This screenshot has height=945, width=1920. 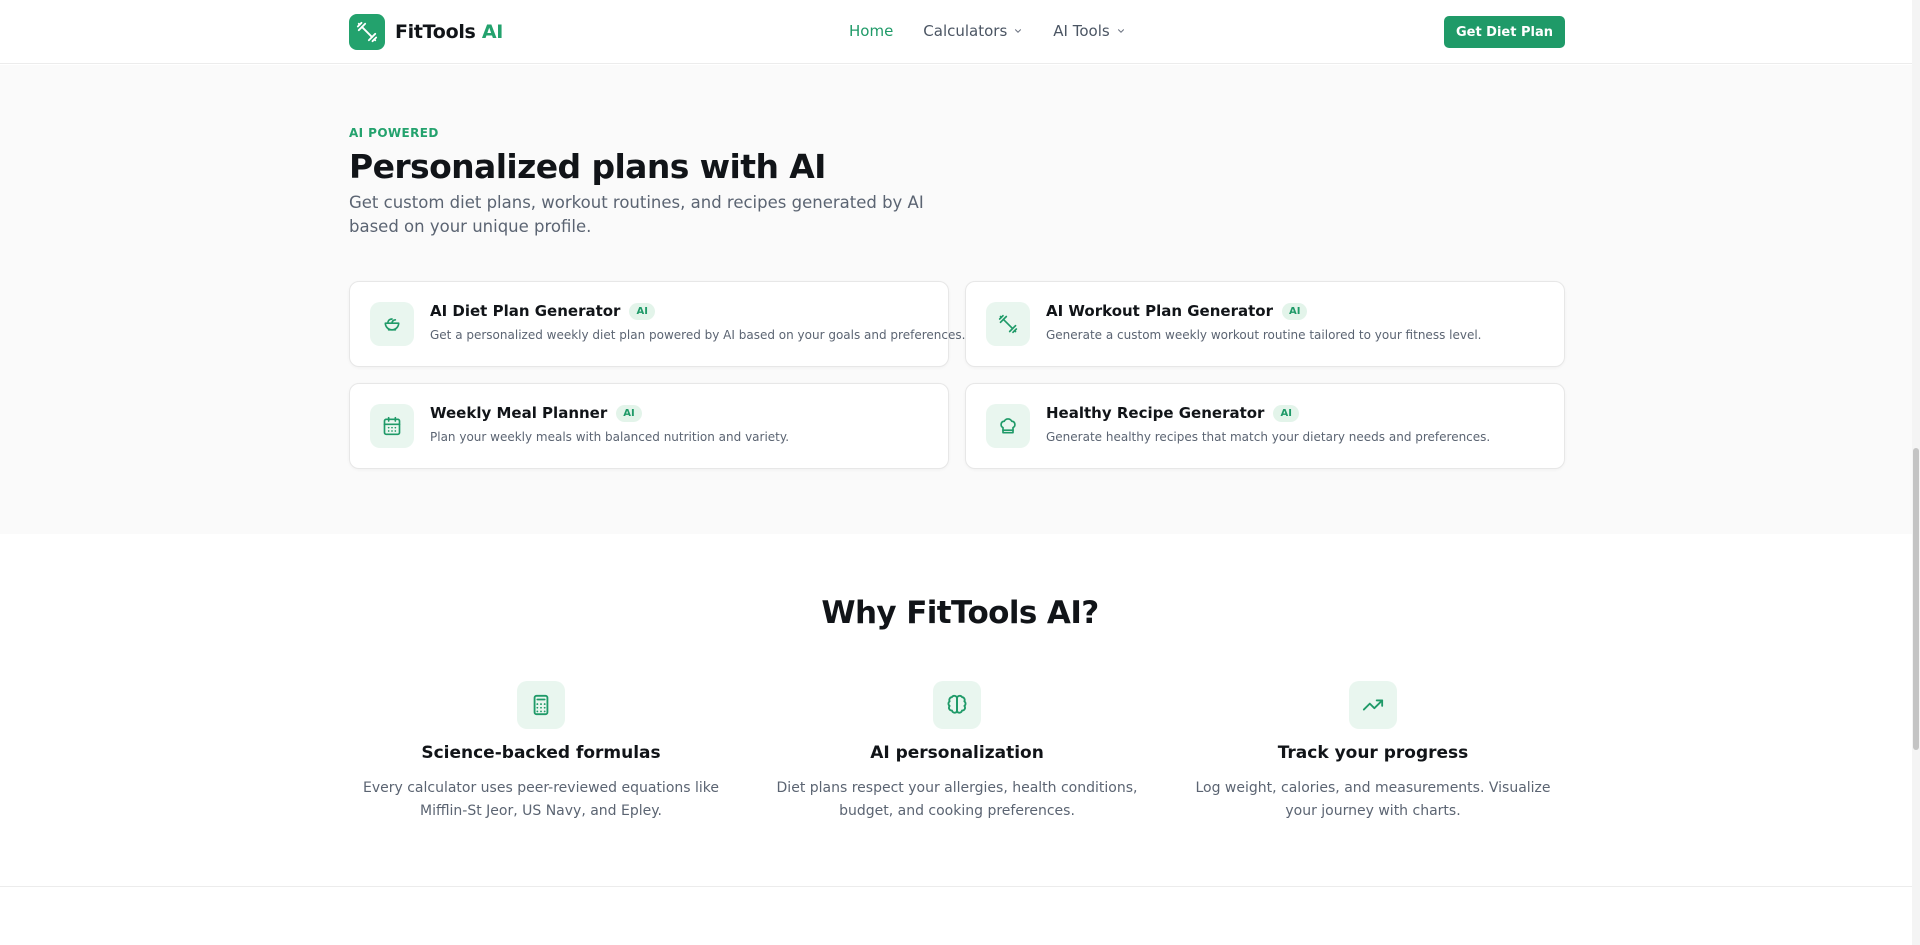 What do you see at coordinates (1373, 705) in the screenshot?
I see `trending-up-icon` at bounding box center [1373, 705].